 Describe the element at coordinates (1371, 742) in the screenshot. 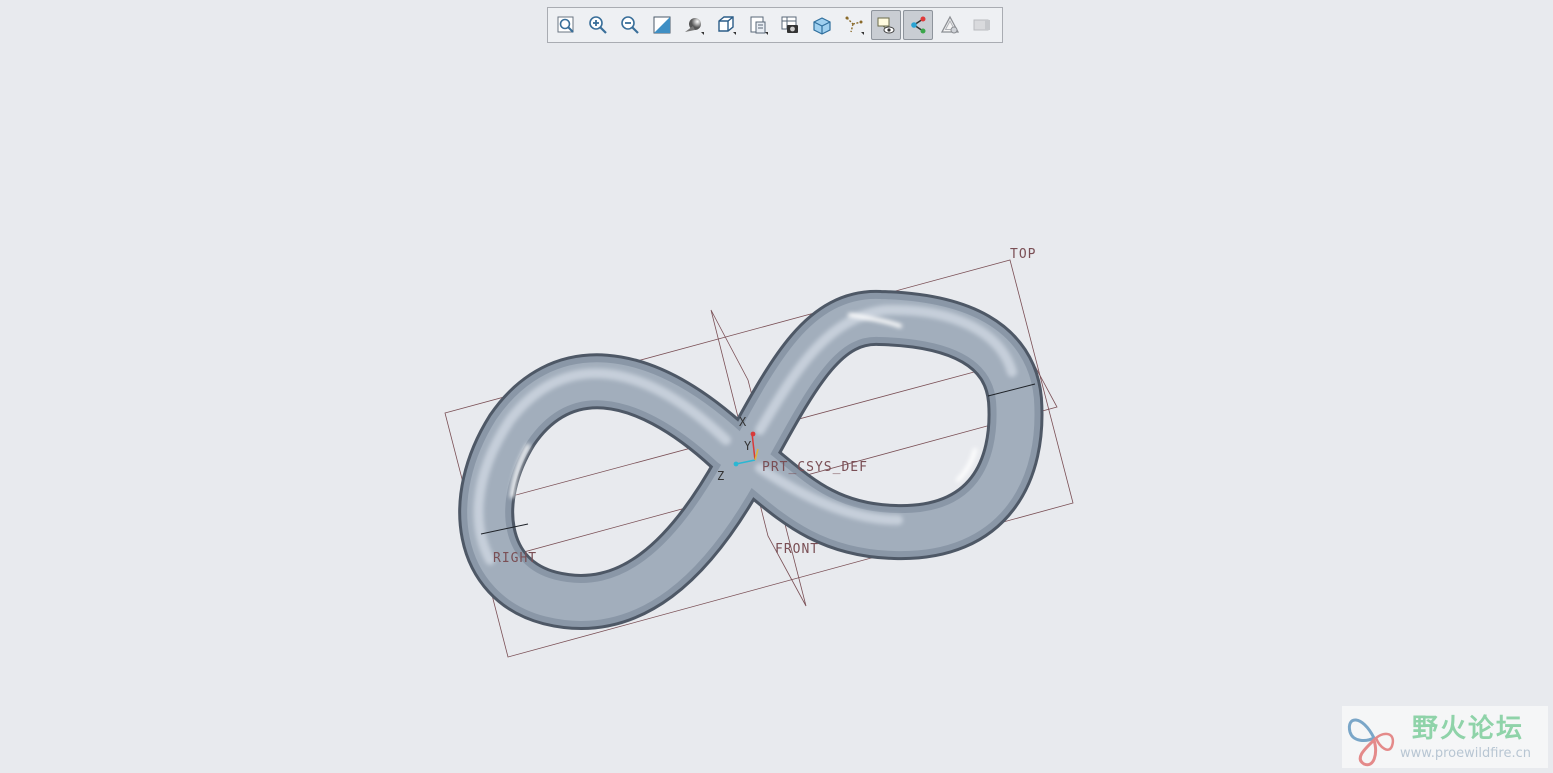

I see `butterfly-logo` at that location.